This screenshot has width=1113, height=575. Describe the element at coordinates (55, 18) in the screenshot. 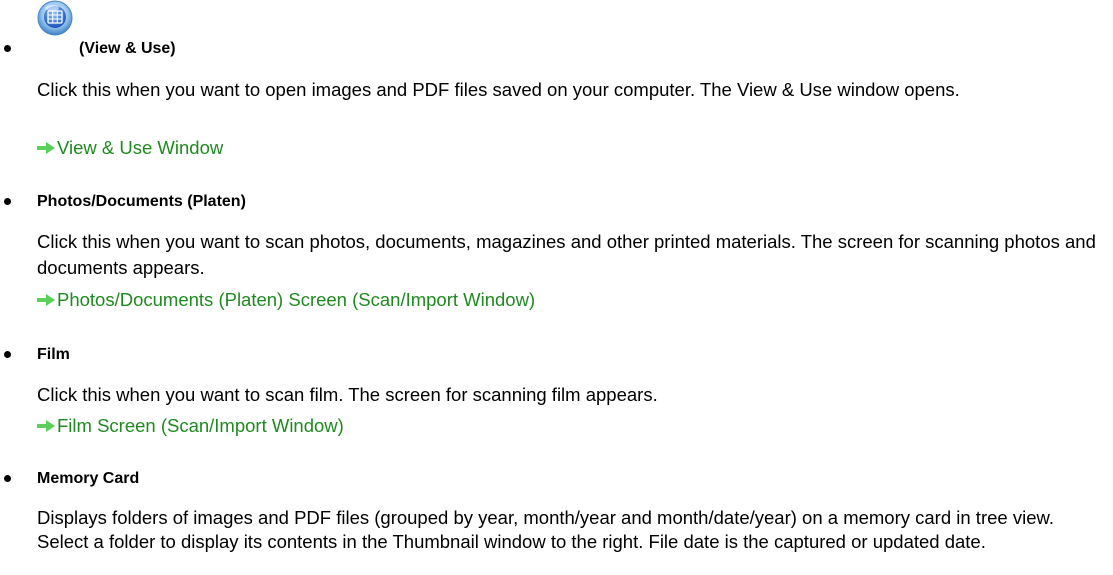

I see `view-use-app-icon` at that location.